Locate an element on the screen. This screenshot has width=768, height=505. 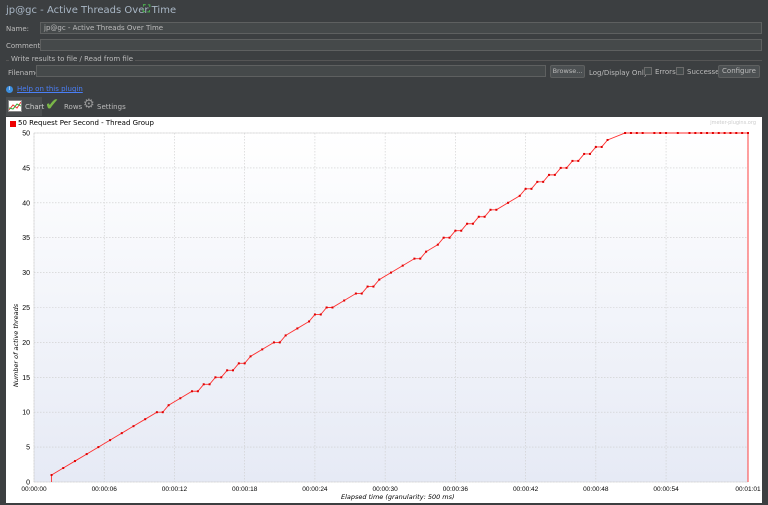
x-tick-label: 00:00:42 is located at coordinates (526, 489).